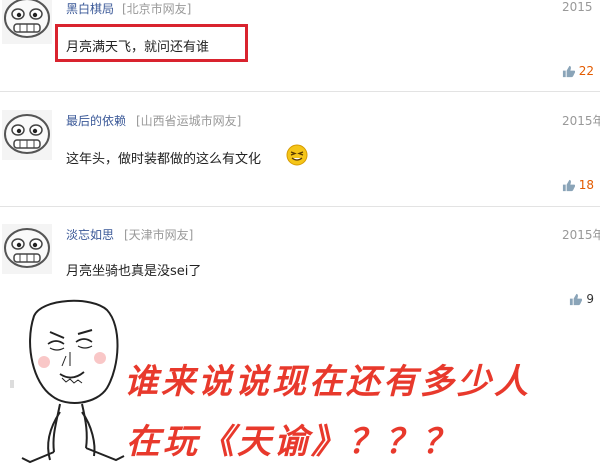 Image resolution: width=600 pixels, height=470 pixels. I want to click on highlight-box, so click(151, 43).